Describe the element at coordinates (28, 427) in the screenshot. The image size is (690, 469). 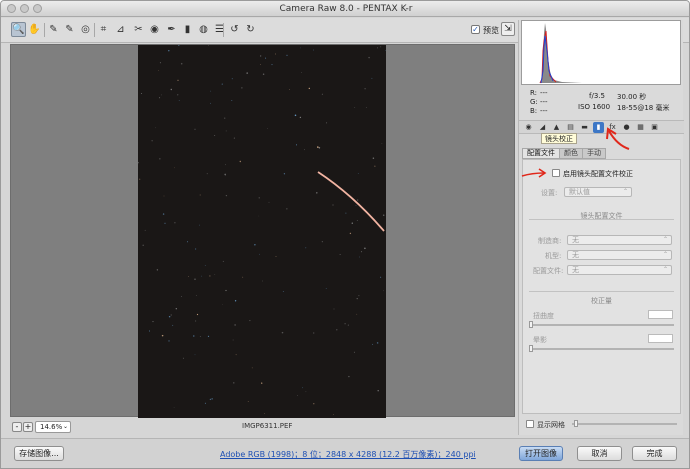
I see `zoom-in-button: +` at that location.